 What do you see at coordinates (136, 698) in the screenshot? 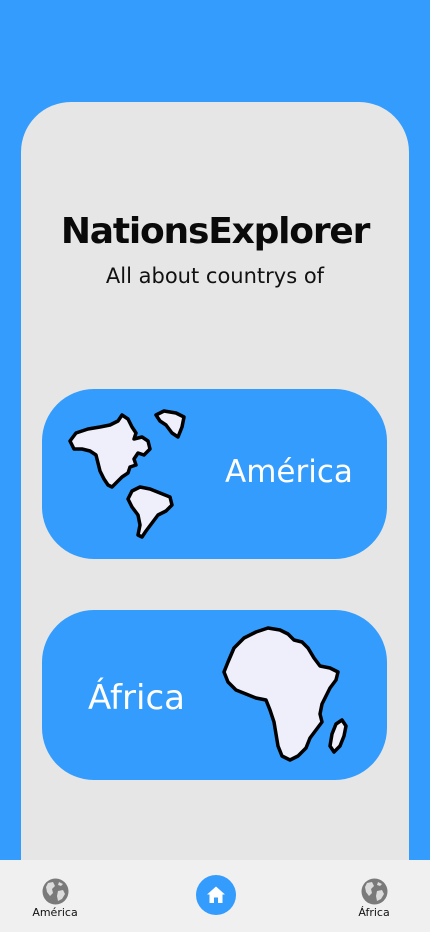
I see `africa-label: África` at bounding box center [136, 698].